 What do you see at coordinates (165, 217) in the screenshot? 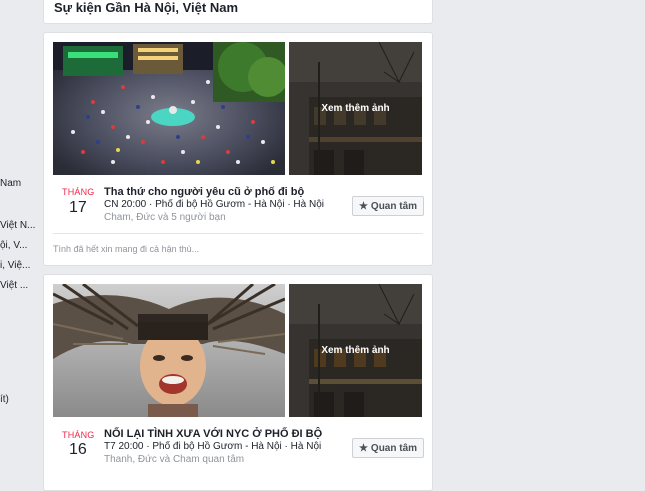
I see `event-friends: Cham, Đức và 5 người bạn` at bounding box center [165, 217].